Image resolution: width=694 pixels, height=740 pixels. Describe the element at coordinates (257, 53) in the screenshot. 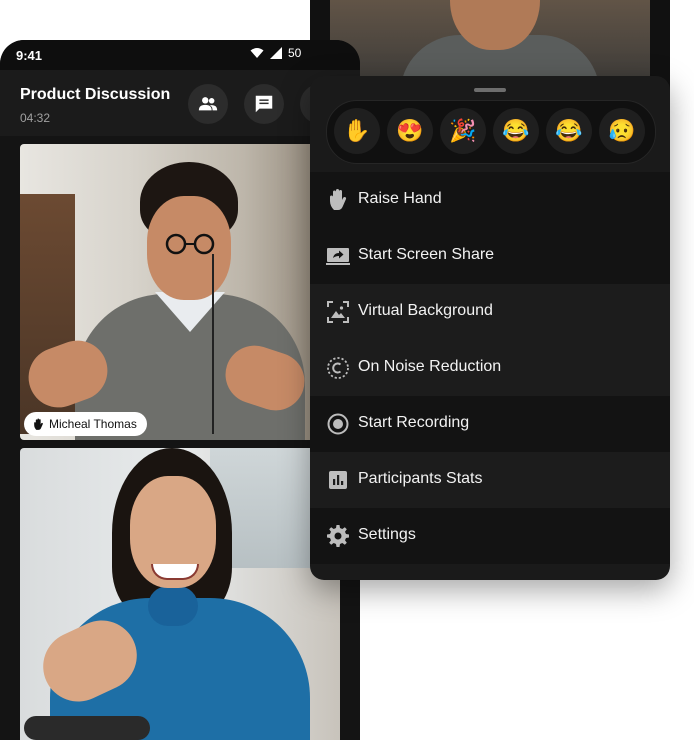

I see `wifi-icon` at that location.